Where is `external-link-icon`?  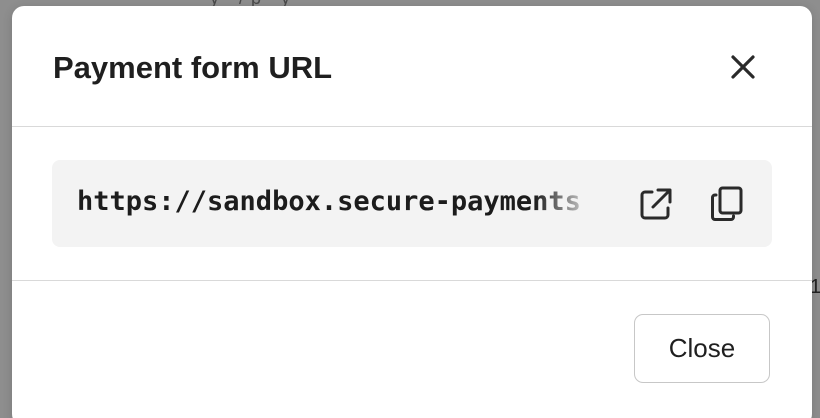 external-link-icon is located at coordinates (656, 204).